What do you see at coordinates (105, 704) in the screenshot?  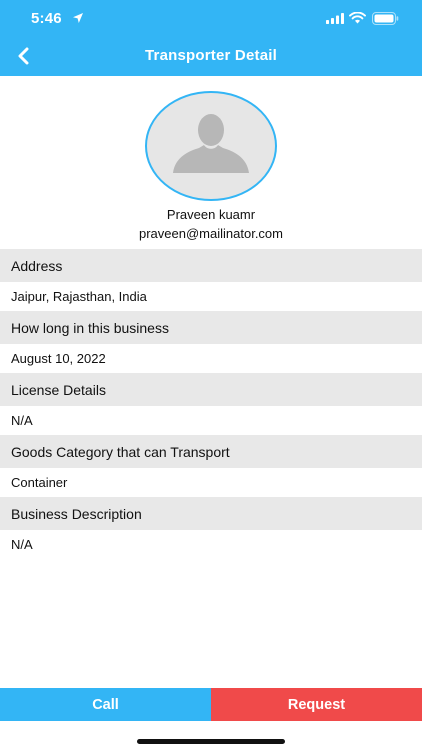 I see `call-button: Call` at bounding box center [105, 704].